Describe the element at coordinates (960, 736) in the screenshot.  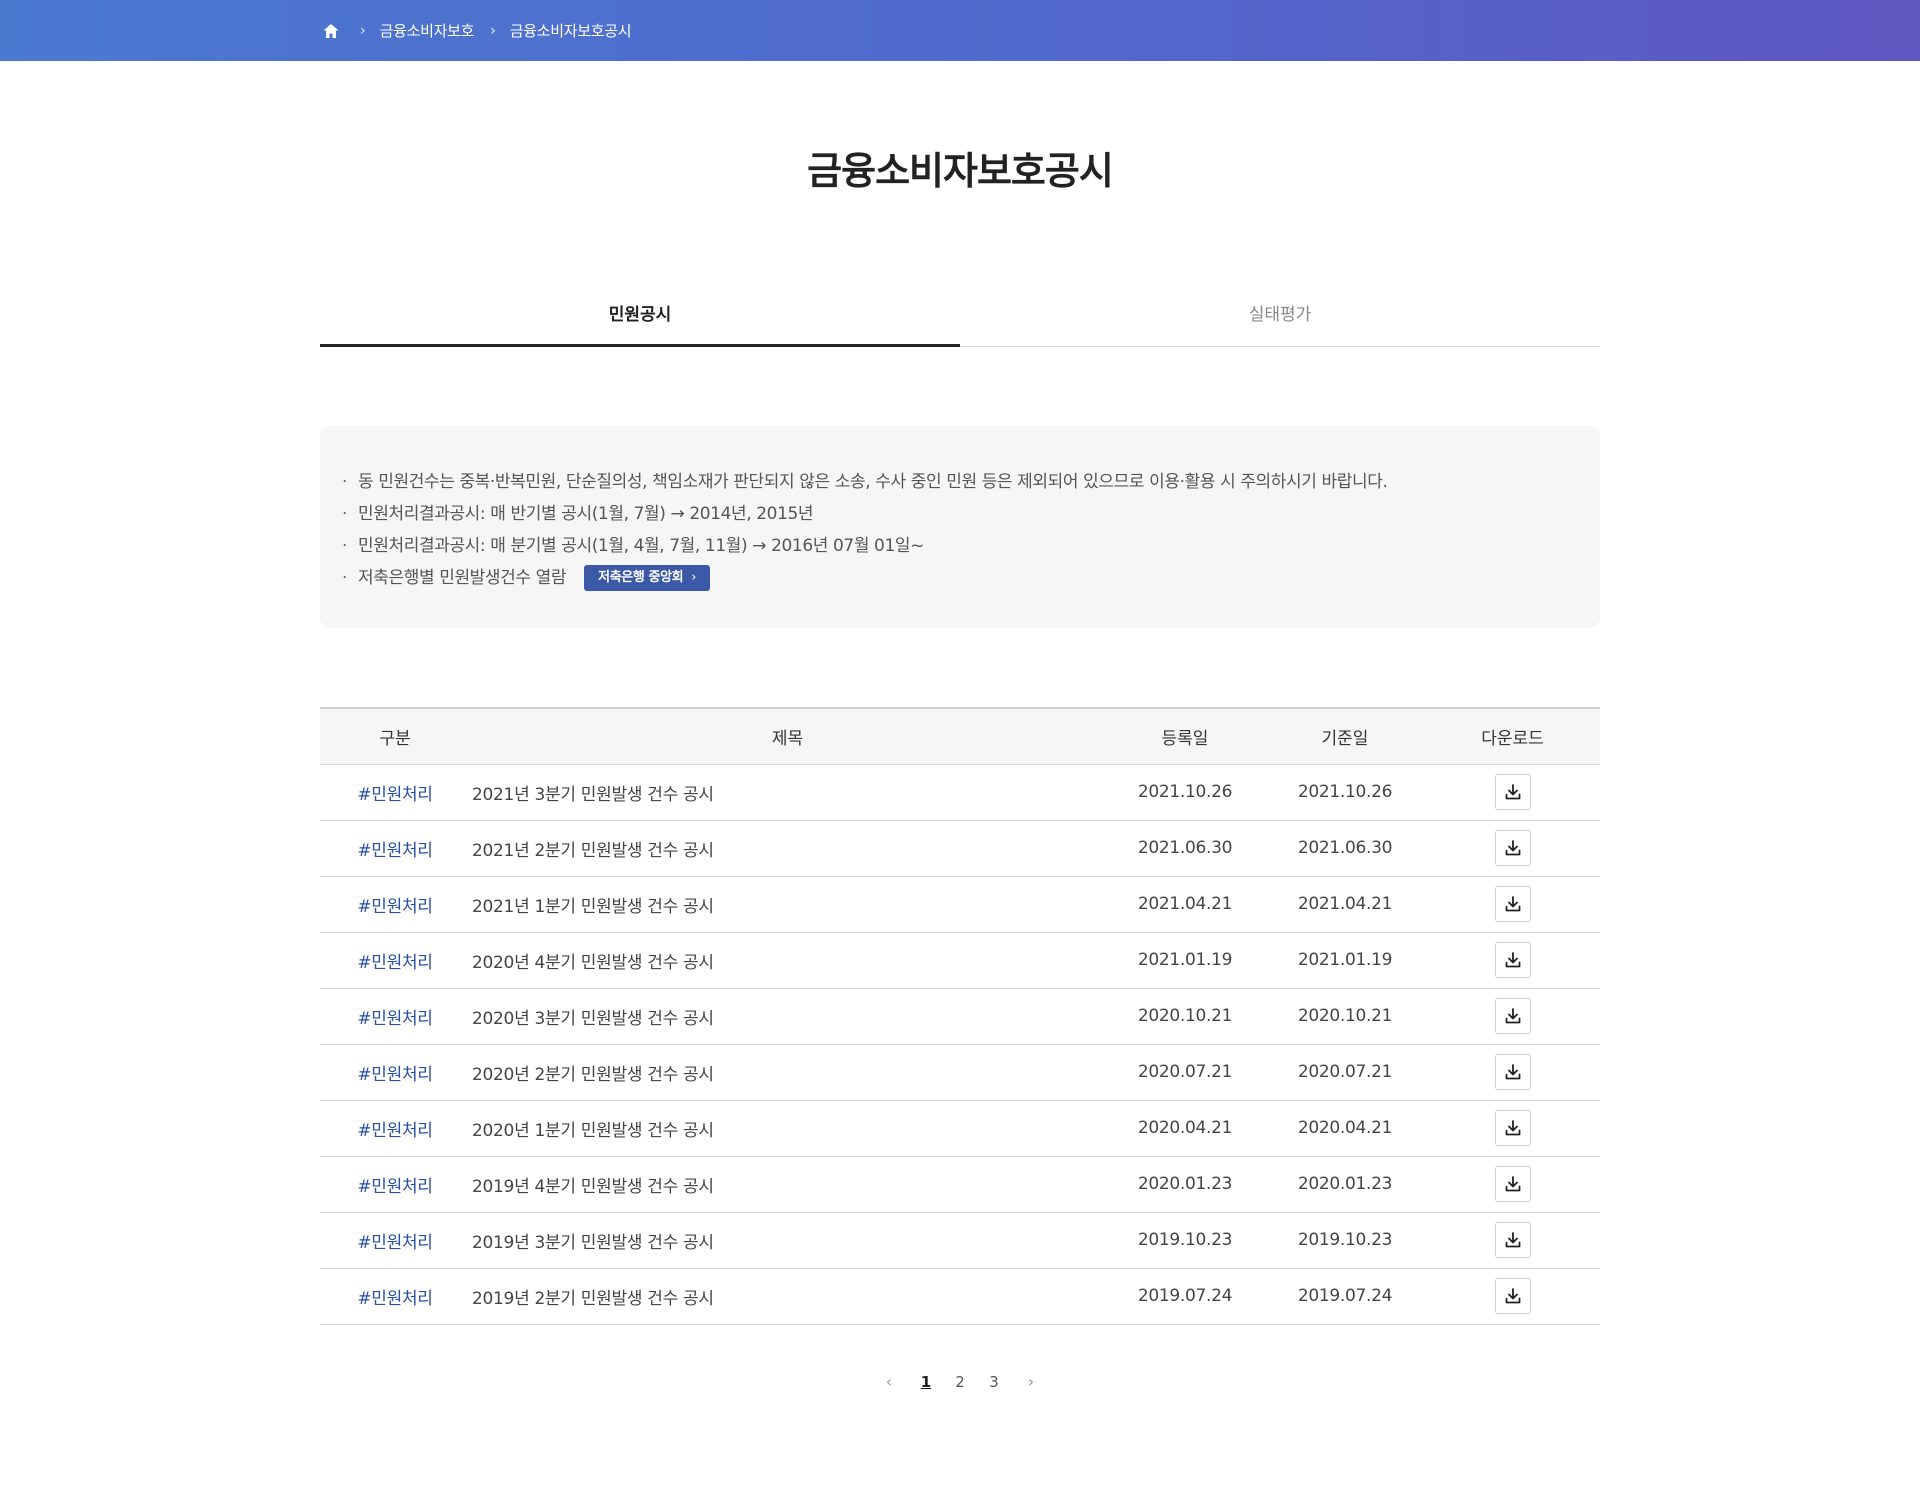
I see `table-header-row: 구분 제목 등록일 기준일 다운로드` at that location.